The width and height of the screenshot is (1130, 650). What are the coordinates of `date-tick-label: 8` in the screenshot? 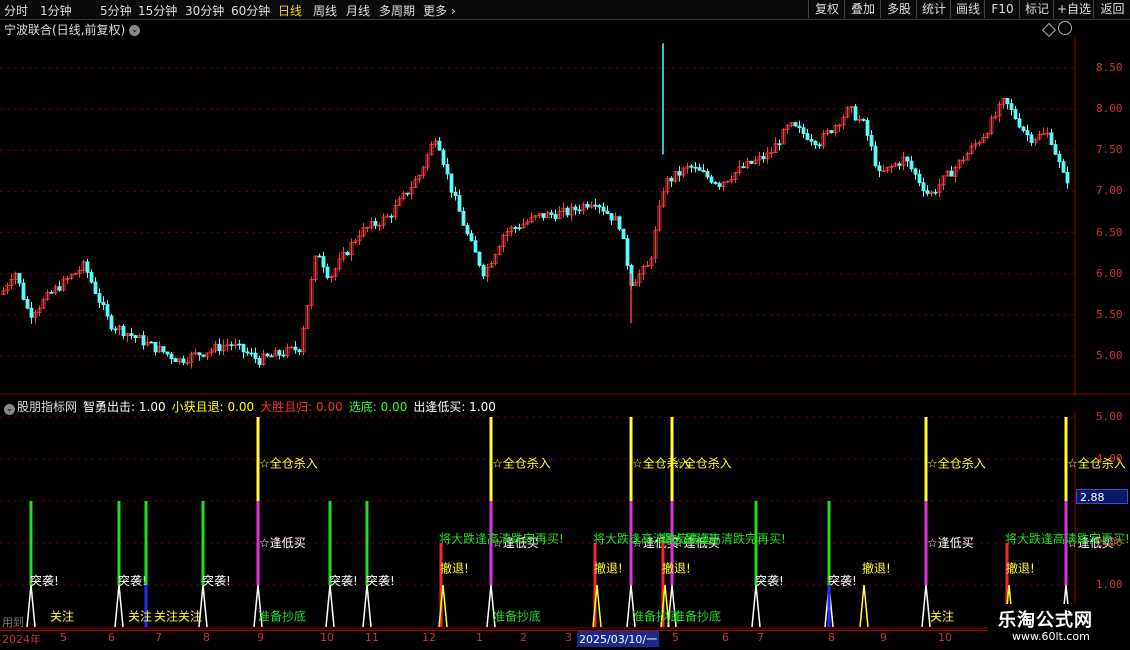 It's located at (206, 637).